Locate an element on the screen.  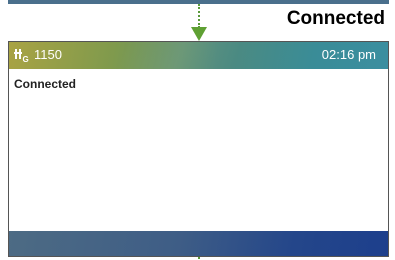
phone-line-icon: G is located at coordinates (22, 55).